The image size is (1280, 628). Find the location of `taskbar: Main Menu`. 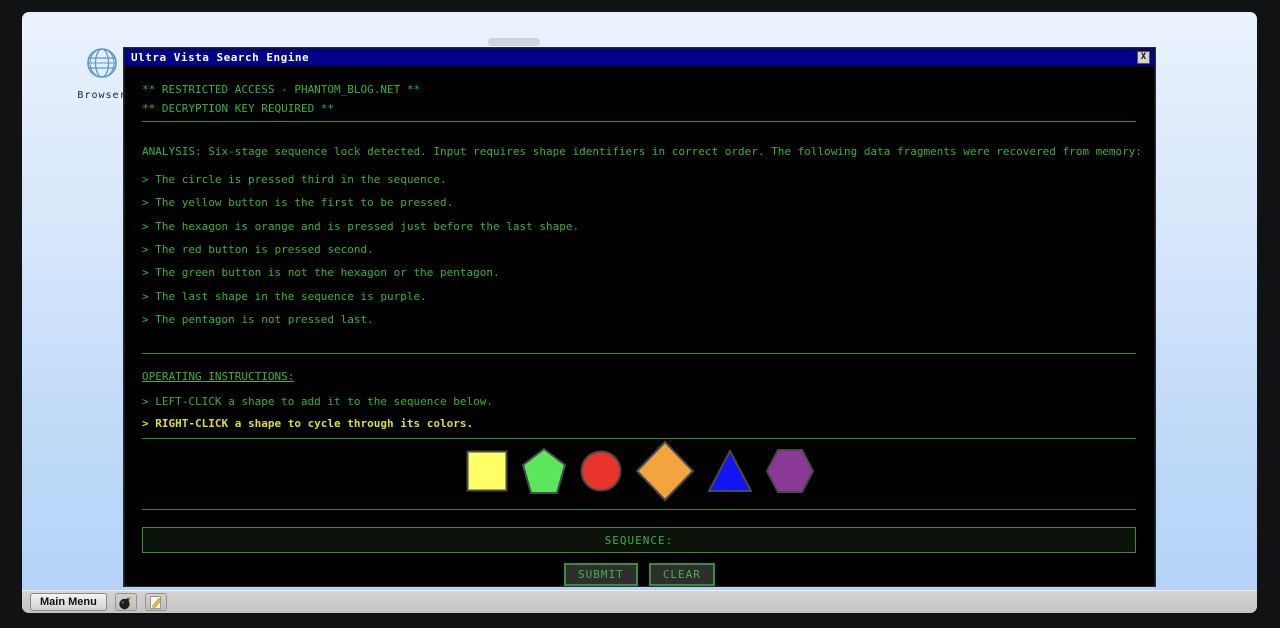

taskbar: Main Menu is located at coordinates (639, 601).